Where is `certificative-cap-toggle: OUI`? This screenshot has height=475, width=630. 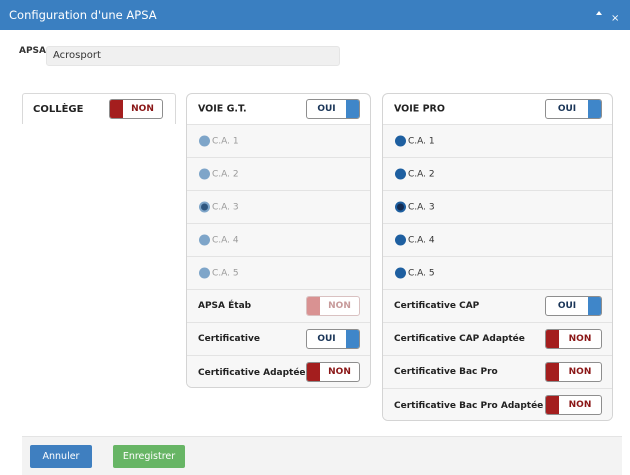
certificative-cap-toggle: OUI is located at coordinates (573, 306).